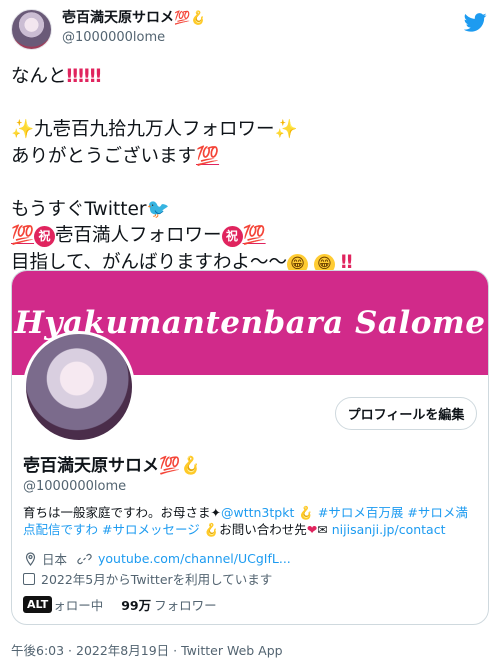  What do you see at coordinates (136, 605) in the screenshot?
I see `followers-count: 99万` at bounding box center [136, 605].